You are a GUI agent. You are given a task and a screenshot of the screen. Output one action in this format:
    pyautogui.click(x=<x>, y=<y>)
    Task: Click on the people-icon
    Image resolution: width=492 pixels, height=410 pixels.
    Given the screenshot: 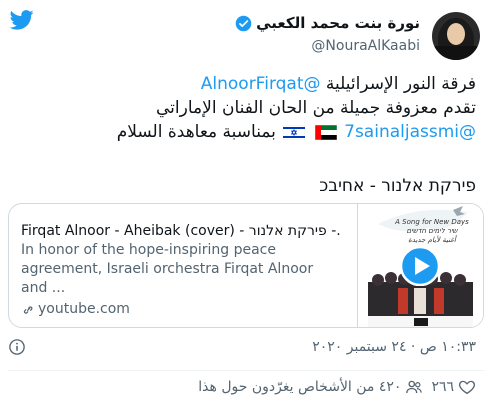 What is the action you would take?
    pyautogui.click(x=414, y=387)
    